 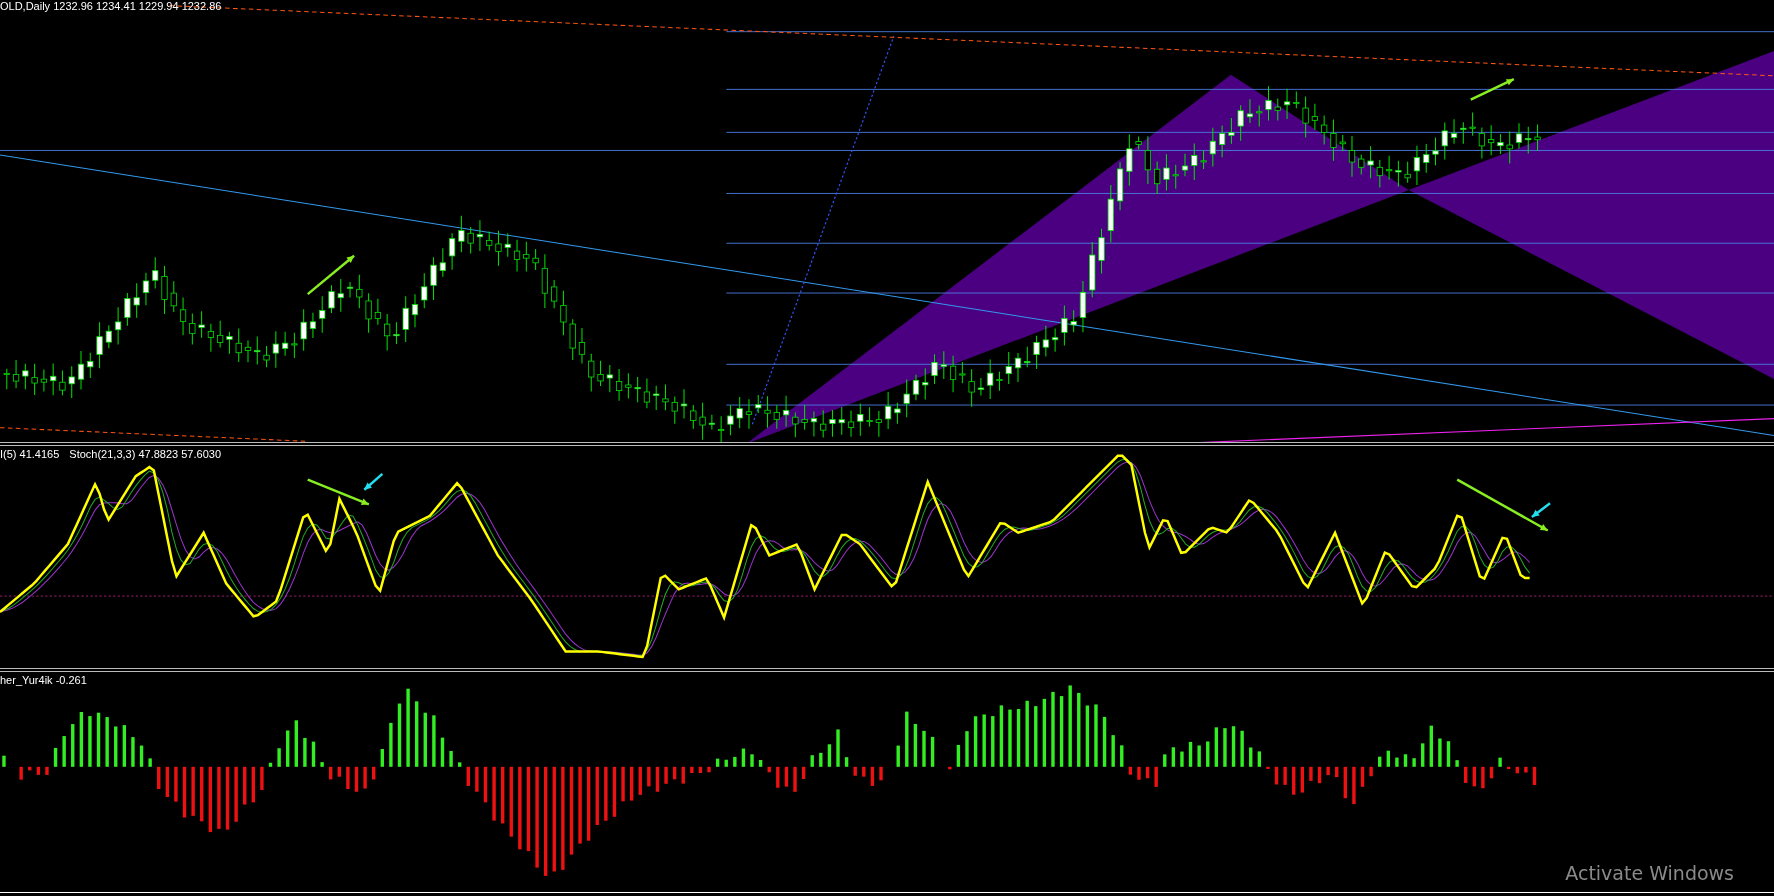 I want to click on activation-notice: Activate Windows, so click(x=1649, y=873).